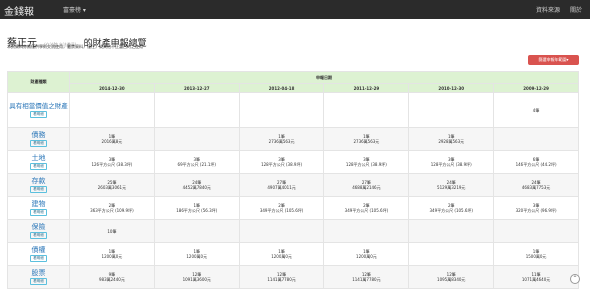  What do you see at coordinates (548, 9) in the screenshot?
I see `data-source-link: 資料來源` at bounding box center [548, 9].